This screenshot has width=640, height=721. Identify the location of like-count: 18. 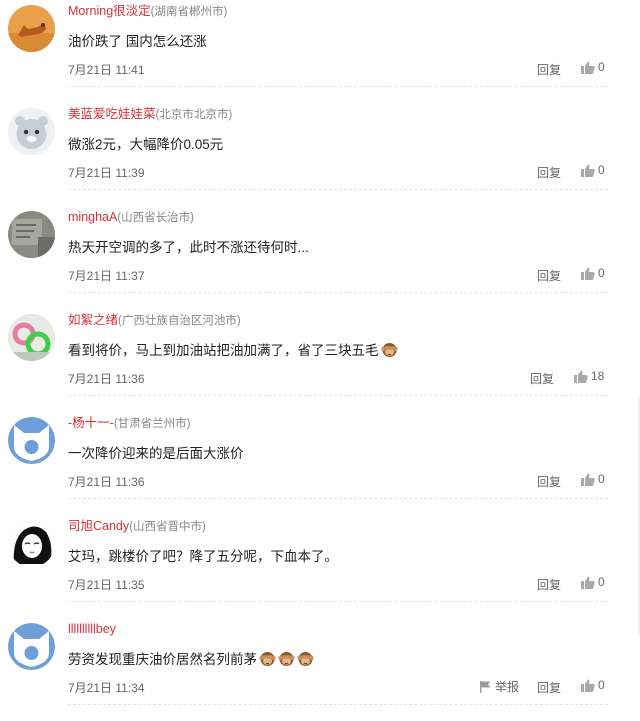
(598, 376).